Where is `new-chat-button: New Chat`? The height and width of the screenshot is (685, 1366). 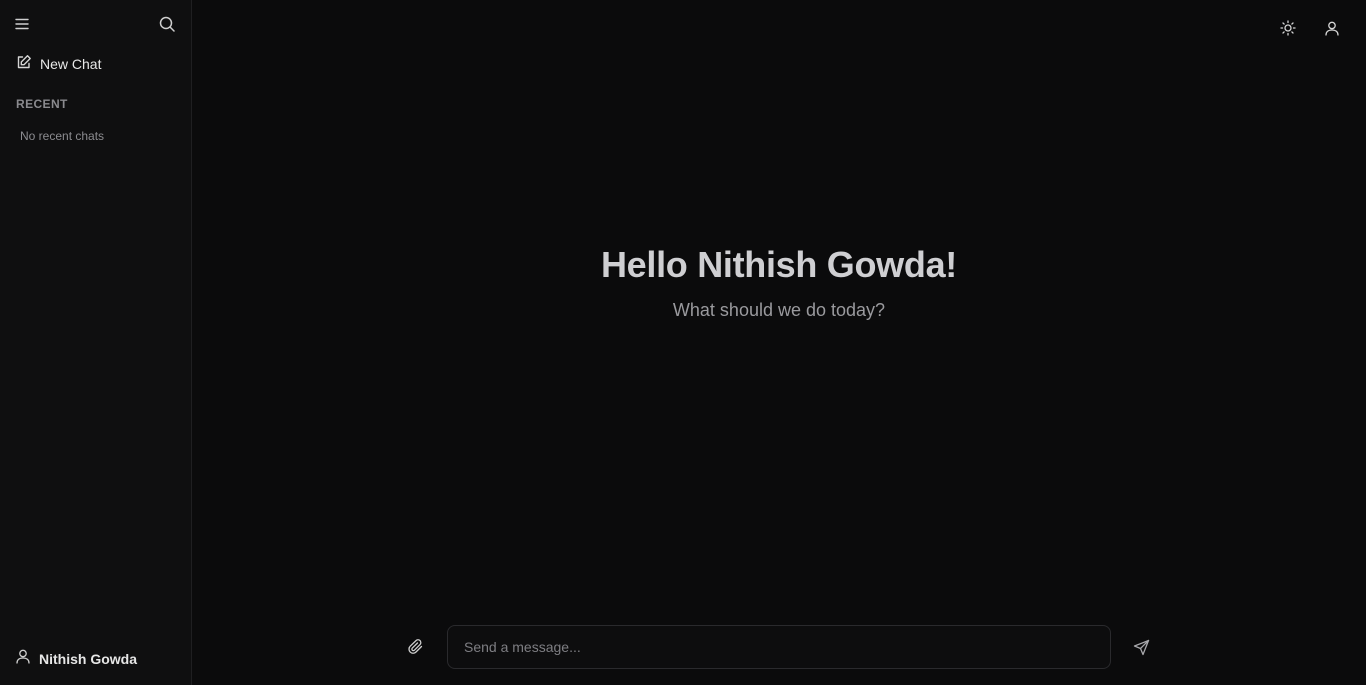
new-chat-button: New Chat is located at coordinates (58, 64).